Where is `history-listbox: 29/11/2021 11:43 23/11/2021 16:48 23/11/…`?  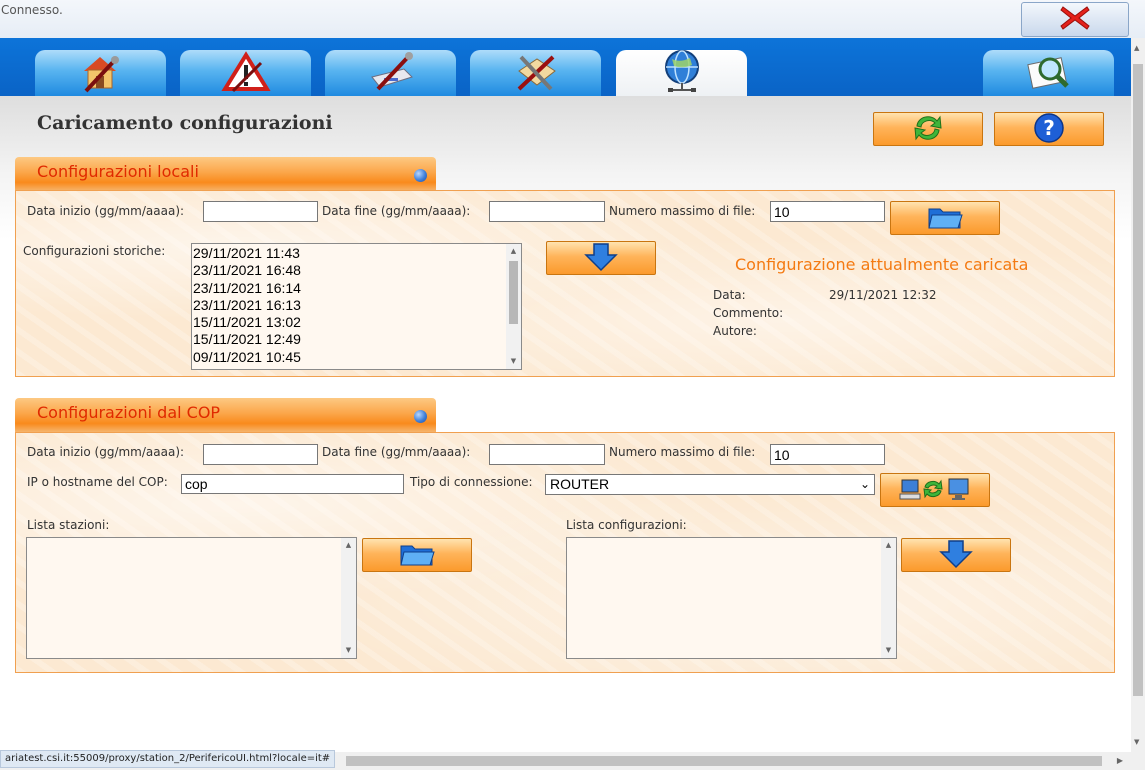 history-listbox: 29/11/2021 11:43 23/11/2021 16:48 23/11/… is located at coordinates (356, 306).